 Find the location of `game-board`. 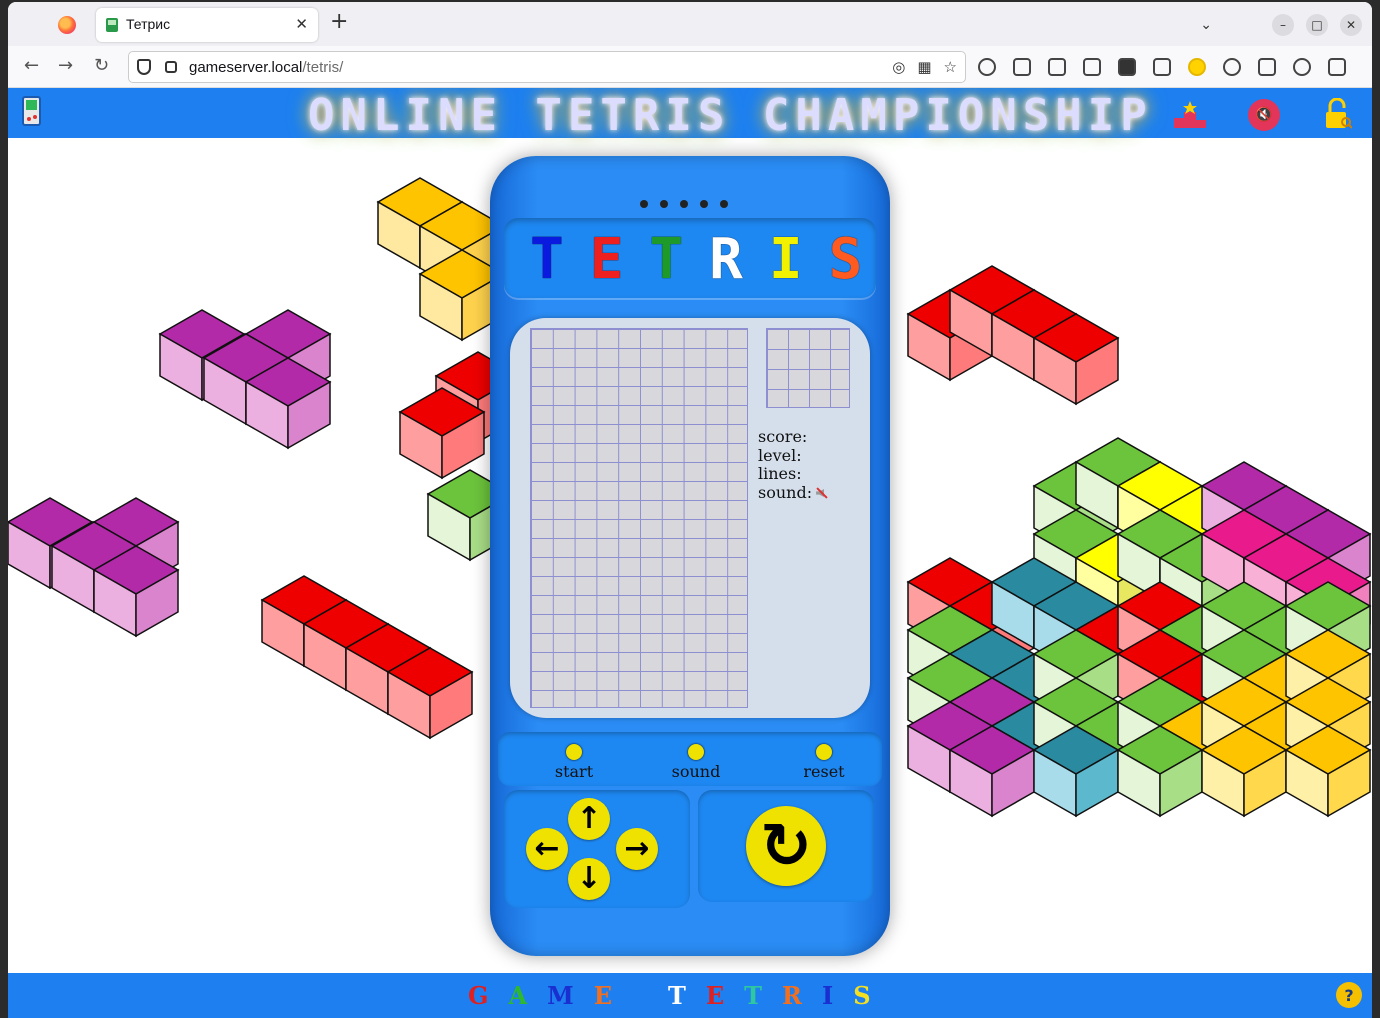

game-board is located at coordinates (639, 518).